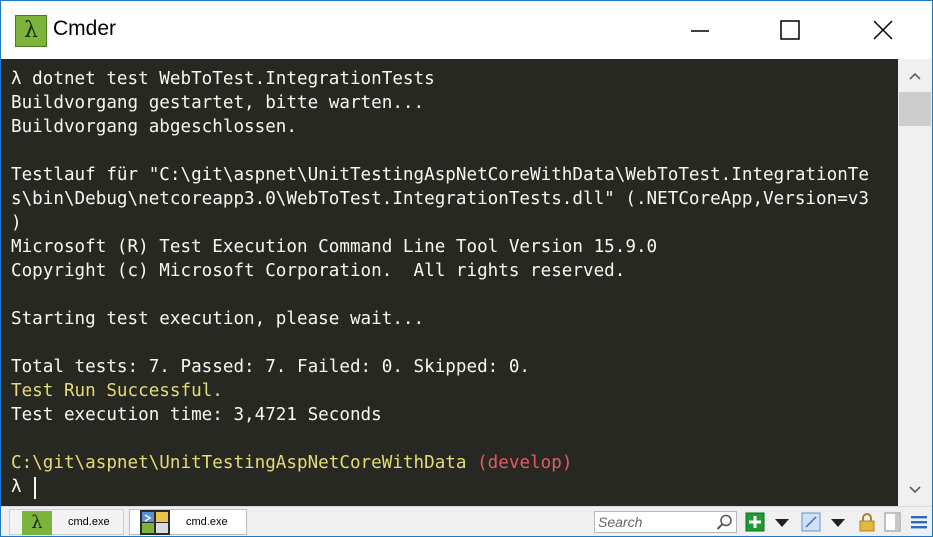 This screenshot has height=537, width=933. I want to click on console-line: Test execution time: 3,4721 Seconds, so click(196, 415).